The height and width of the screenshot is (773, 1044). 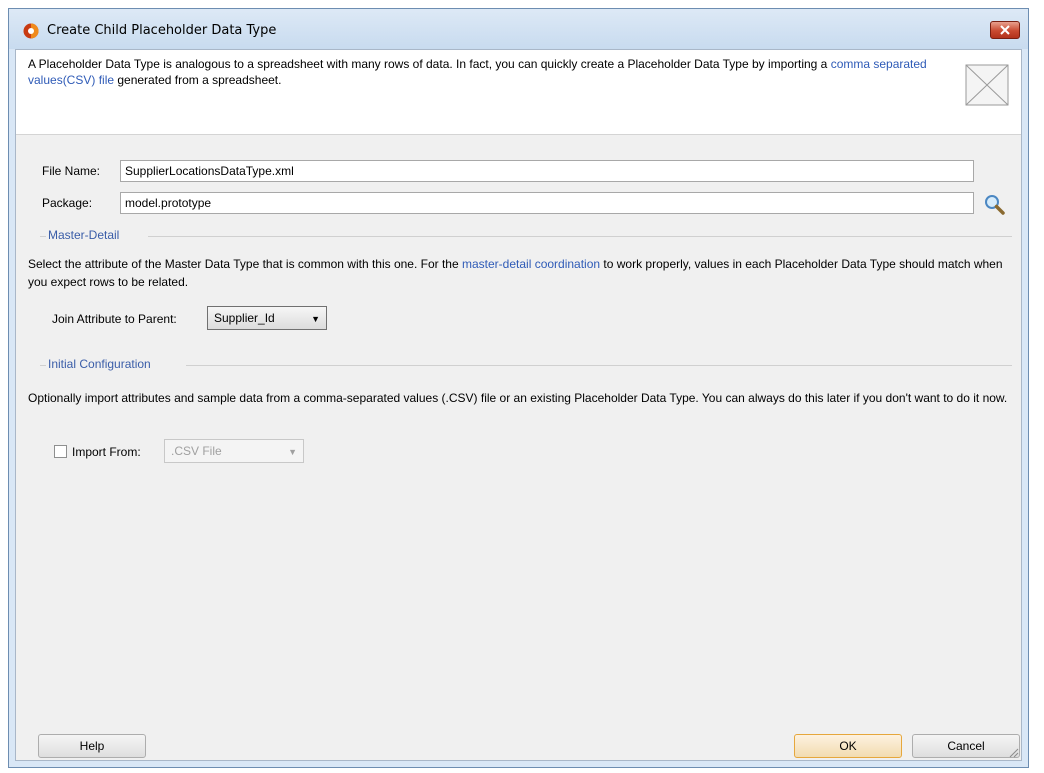 I want to click on header-text-part2: generated from a spreadsheet., so click(x=198, y=80).